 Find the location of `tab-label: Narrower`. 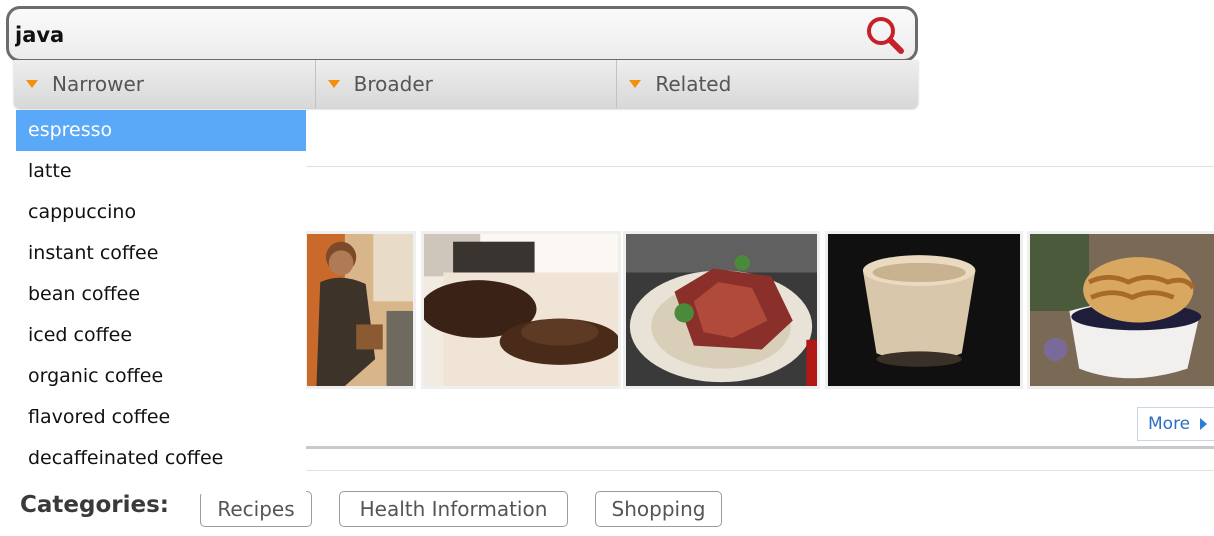

tab-label: Narrower is located at coordinates (98, 84).